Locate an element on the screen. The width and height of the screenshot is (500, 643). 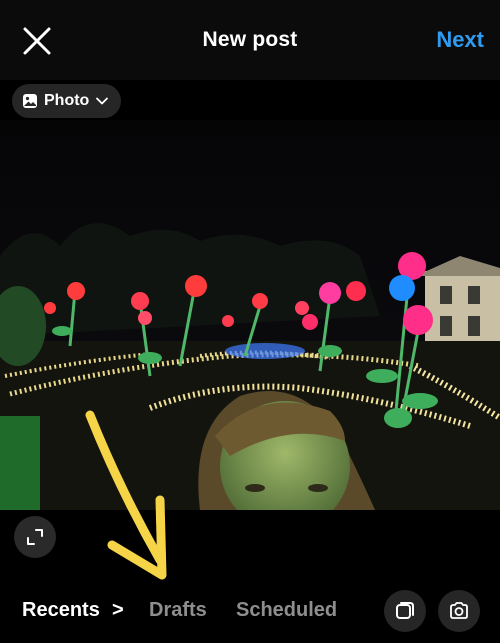
page-title: New post is located at coordinates (250, 39).